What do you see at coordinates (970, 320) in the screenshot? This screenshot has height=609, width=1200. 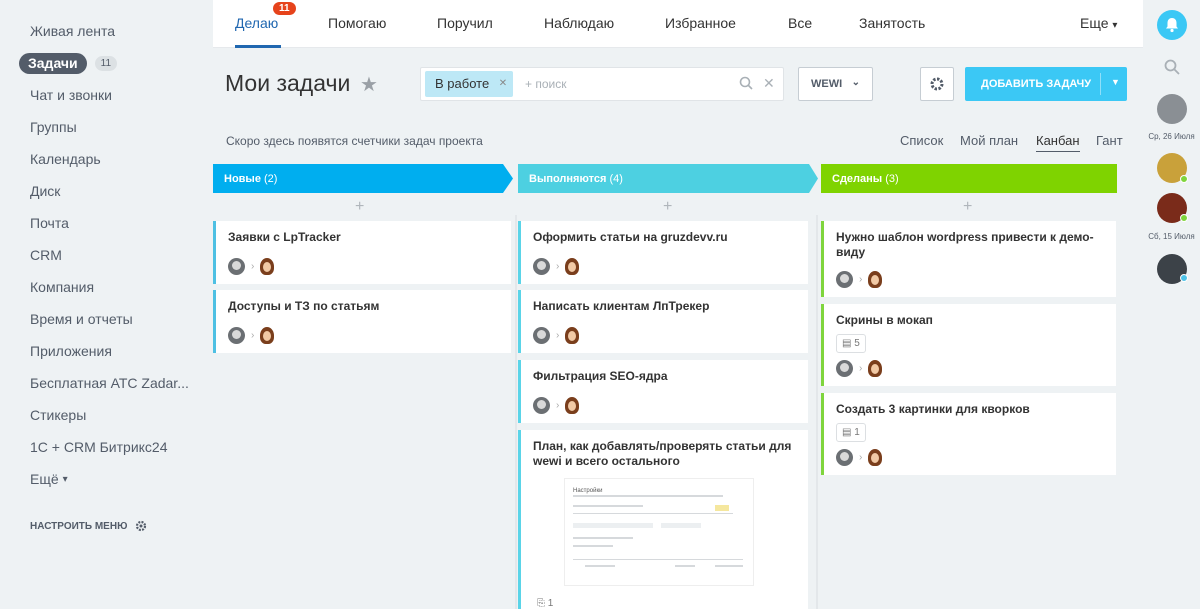 I see `task-title: Скрины в мокап` at bounding box center [970, 320].